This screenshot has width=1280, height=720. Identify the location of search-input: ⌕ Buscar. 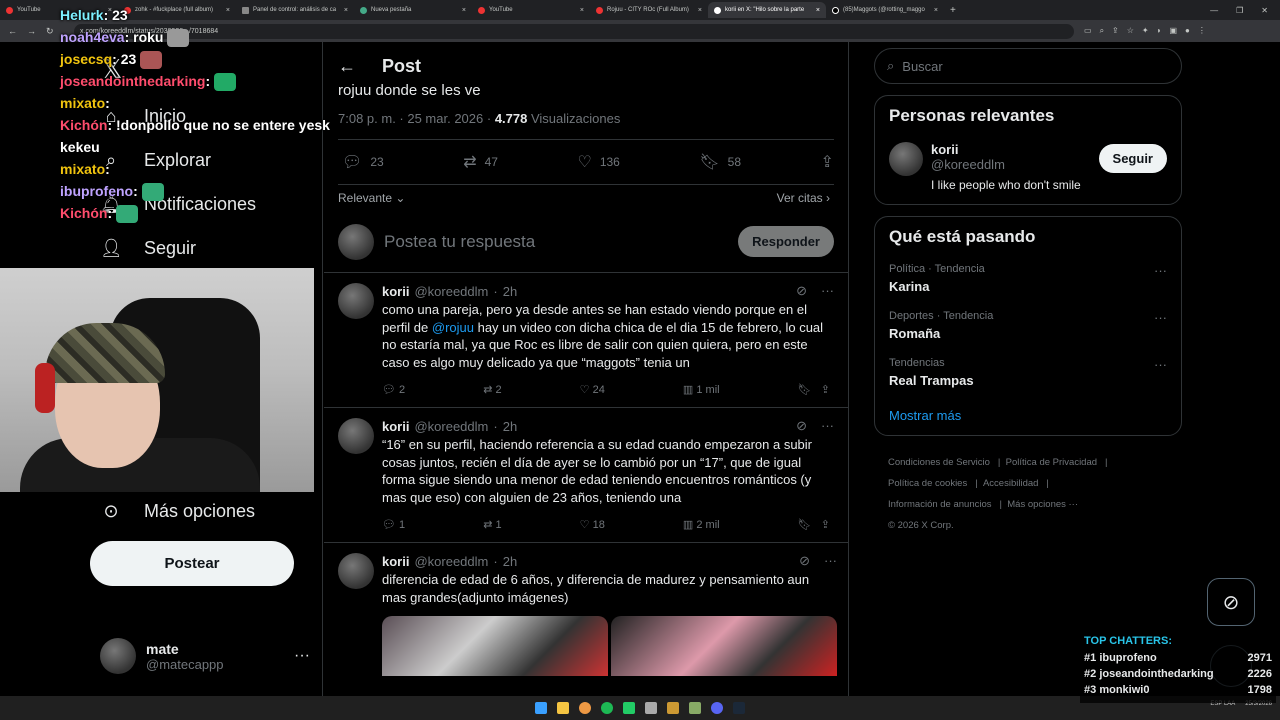
(1028, 66).